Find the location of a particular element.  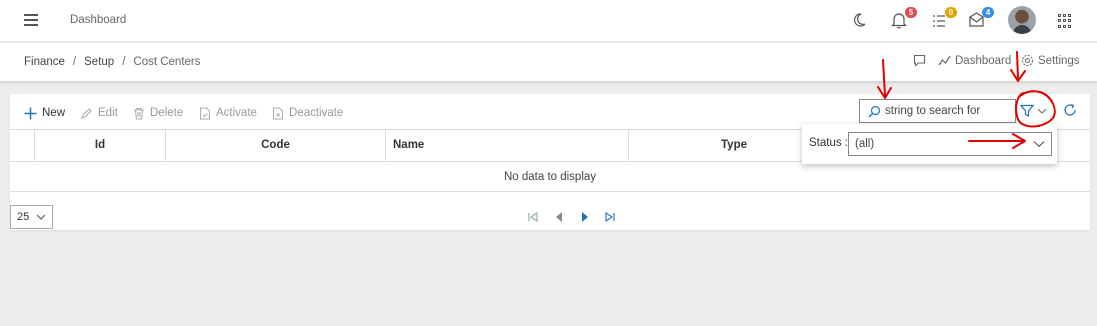

settings-link: Settings is located at coordinates (1050, 60).